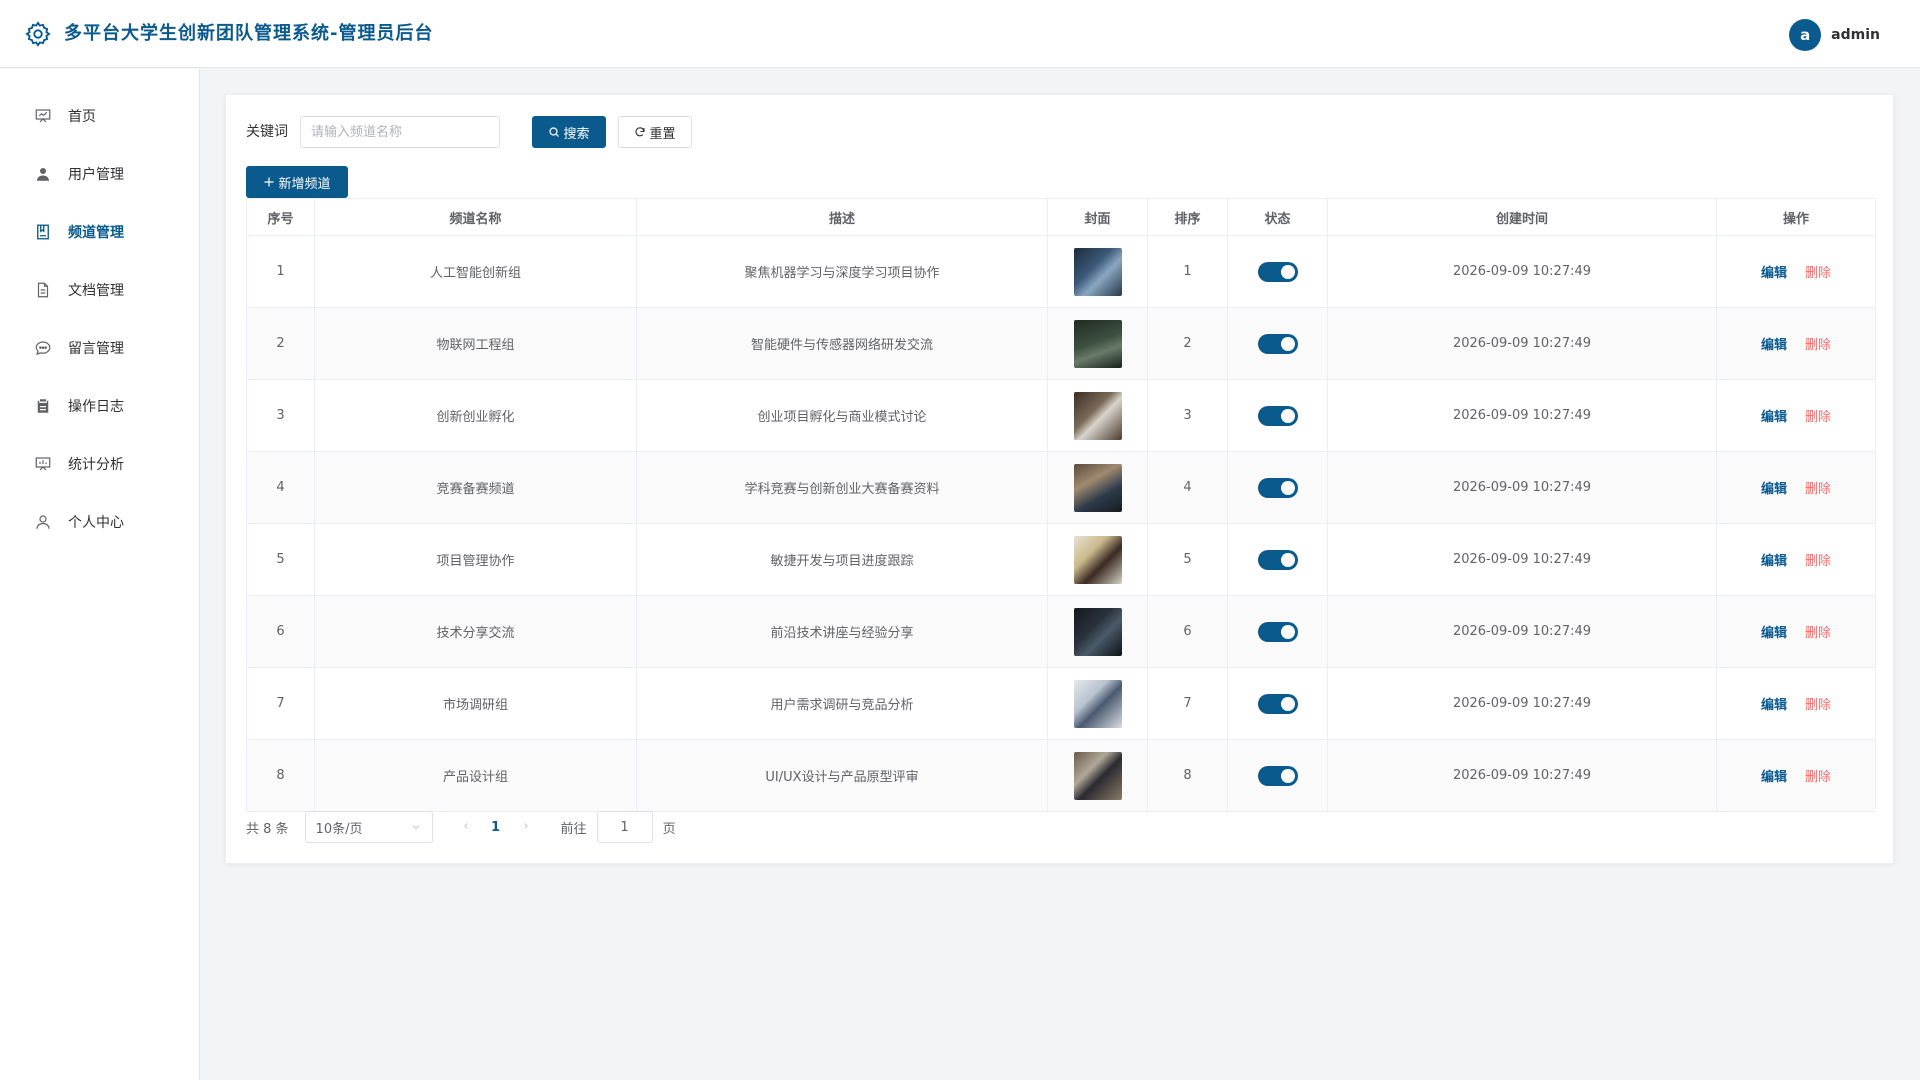  Describe the element at coordinates (1855, 35) in the screenshot. I see `username: admin` at that location.